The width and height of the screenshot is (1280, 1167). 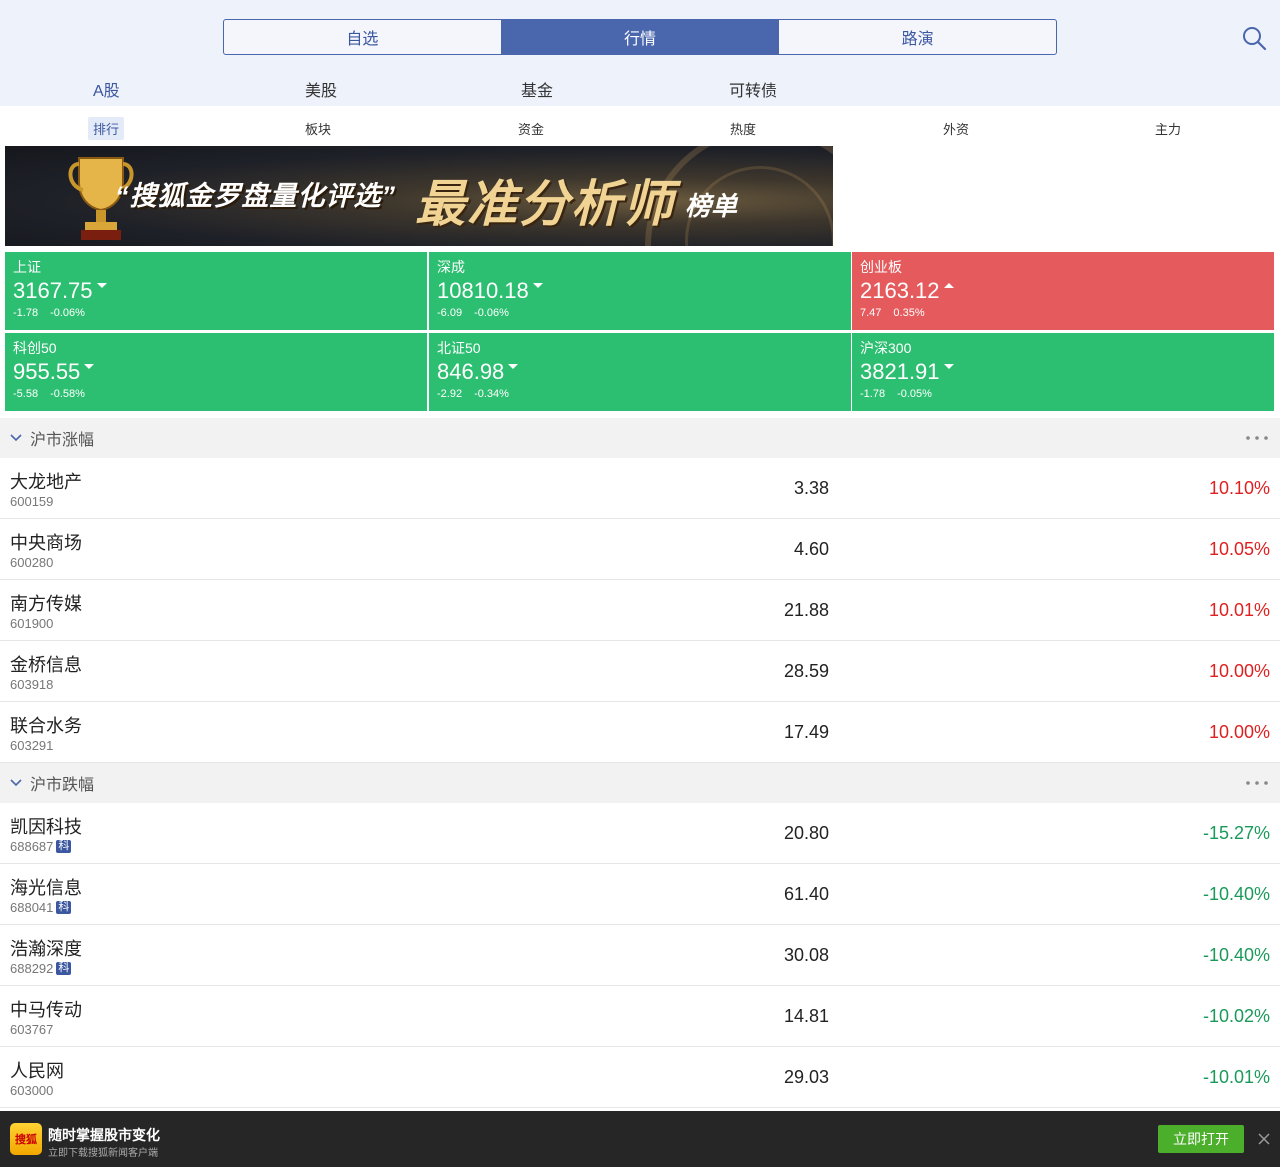 What do you see at coordinates (46, 888) in the screenshot?
I see `stock-name: 海光信息` at bounding box center [46, 888].